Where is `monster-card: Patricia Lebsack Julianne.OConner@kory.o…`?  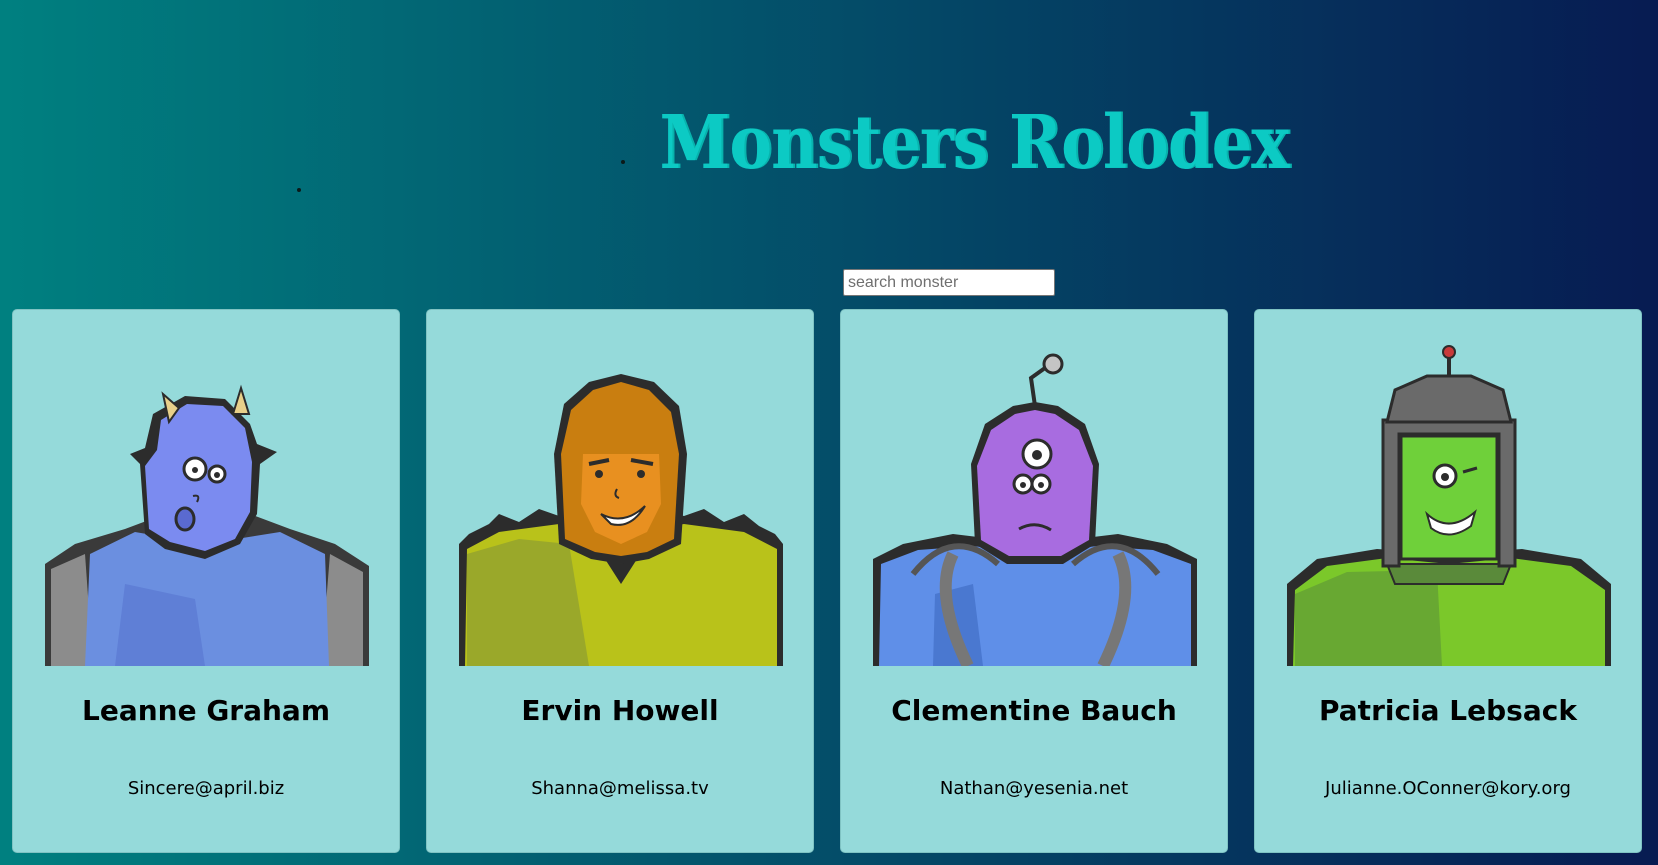
monster-card: Patricia Lebsack Julianne.OConner@kory.o… is located at coordinates (1448, 581).